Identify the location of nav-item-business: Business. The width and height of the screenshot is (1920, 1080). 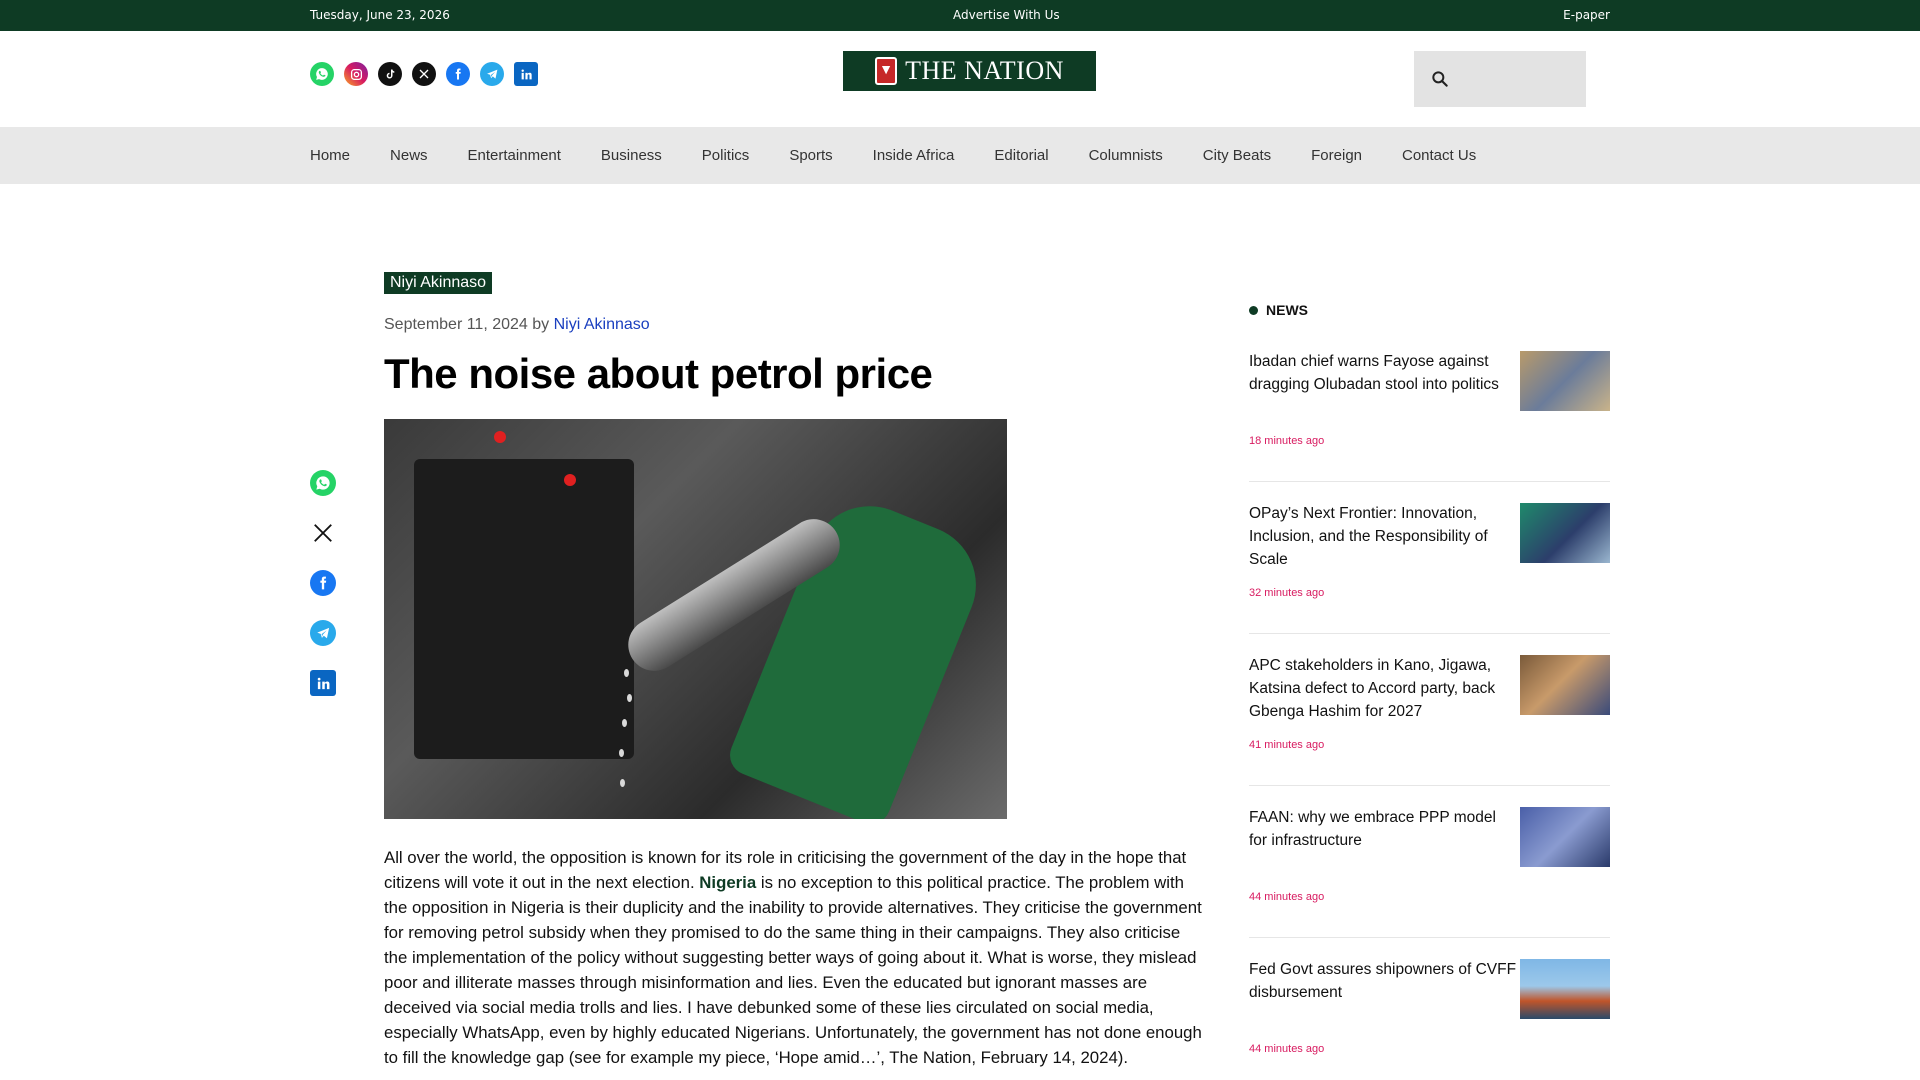
(631, 155).